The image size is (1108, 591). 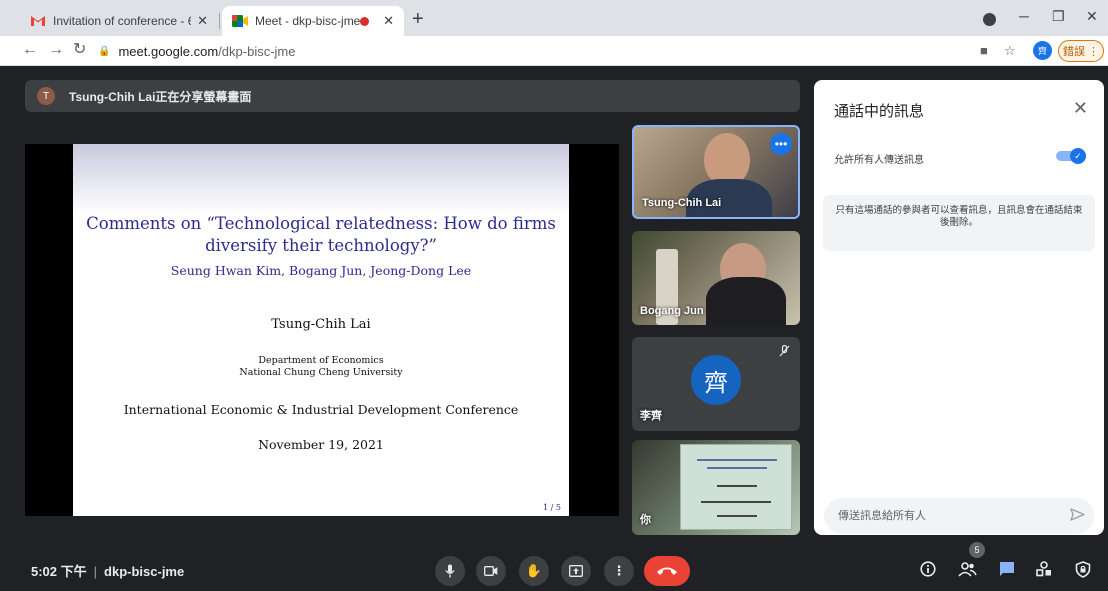 I want to click on slide-dept-line: National Chung Cheng University, so click(x=321, y=372).